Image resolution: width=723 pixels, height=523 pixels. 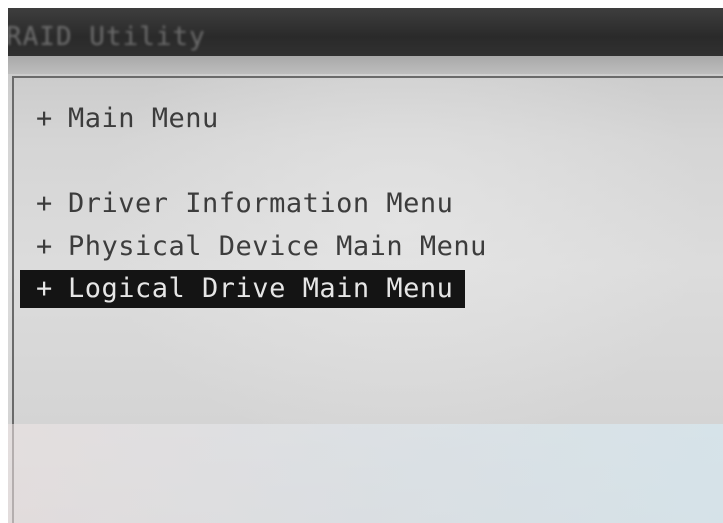 I want to click on menu-item-physical-device: + Physical Device Main Menu, so click(x=256, y=247).